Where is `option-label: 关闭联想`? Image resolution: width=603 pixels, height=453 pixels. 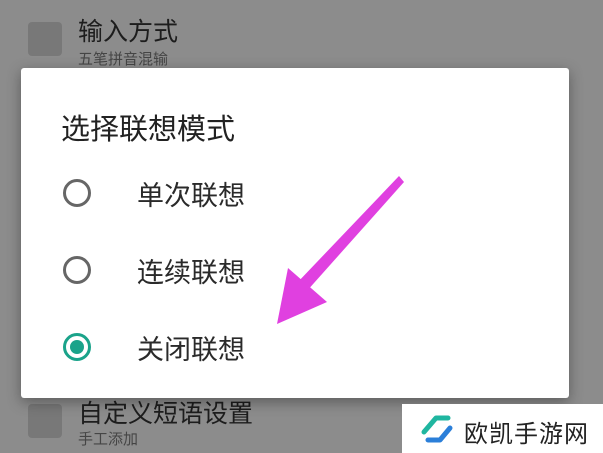
option-label: 关闭联想 is located at coordinates (191, 350).